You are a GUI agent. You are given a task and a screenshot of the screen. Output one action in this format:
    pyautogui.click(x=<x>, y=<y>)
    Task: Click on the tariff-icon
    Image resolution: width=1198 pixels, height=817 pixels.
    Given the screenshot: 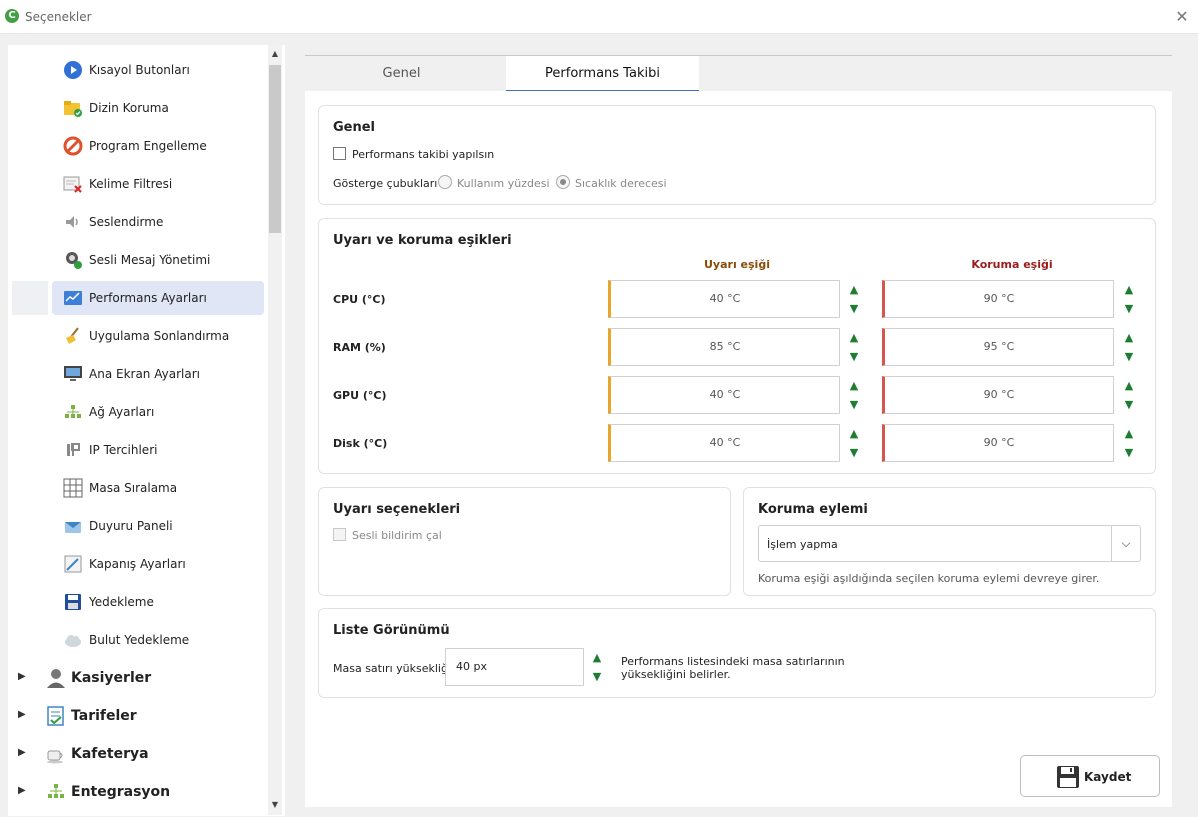 What is the action you would take?
    pyautogui.click(x=55, y=716)
    